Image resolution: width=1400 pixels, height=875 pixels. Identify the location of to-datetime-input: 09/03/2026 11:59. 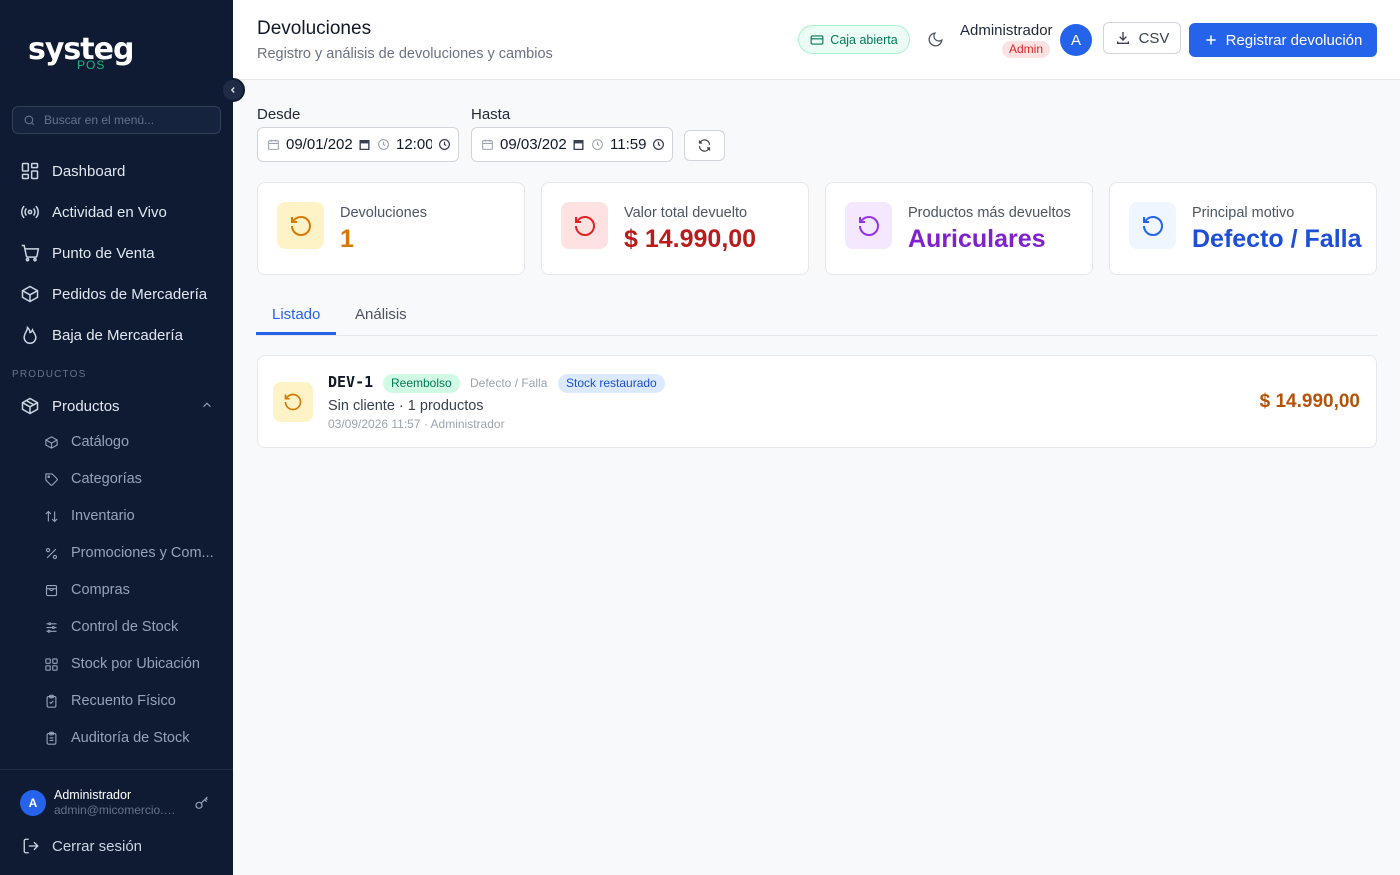
(572, 144).